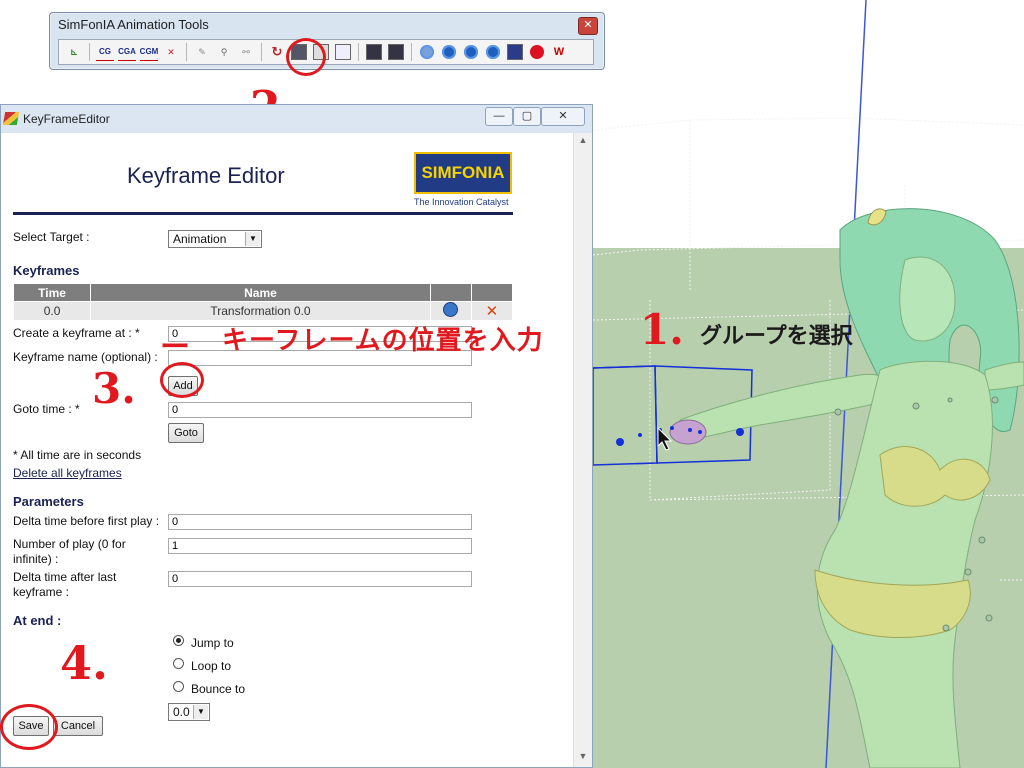  I want to click on pause-icon, so click(471, 52).